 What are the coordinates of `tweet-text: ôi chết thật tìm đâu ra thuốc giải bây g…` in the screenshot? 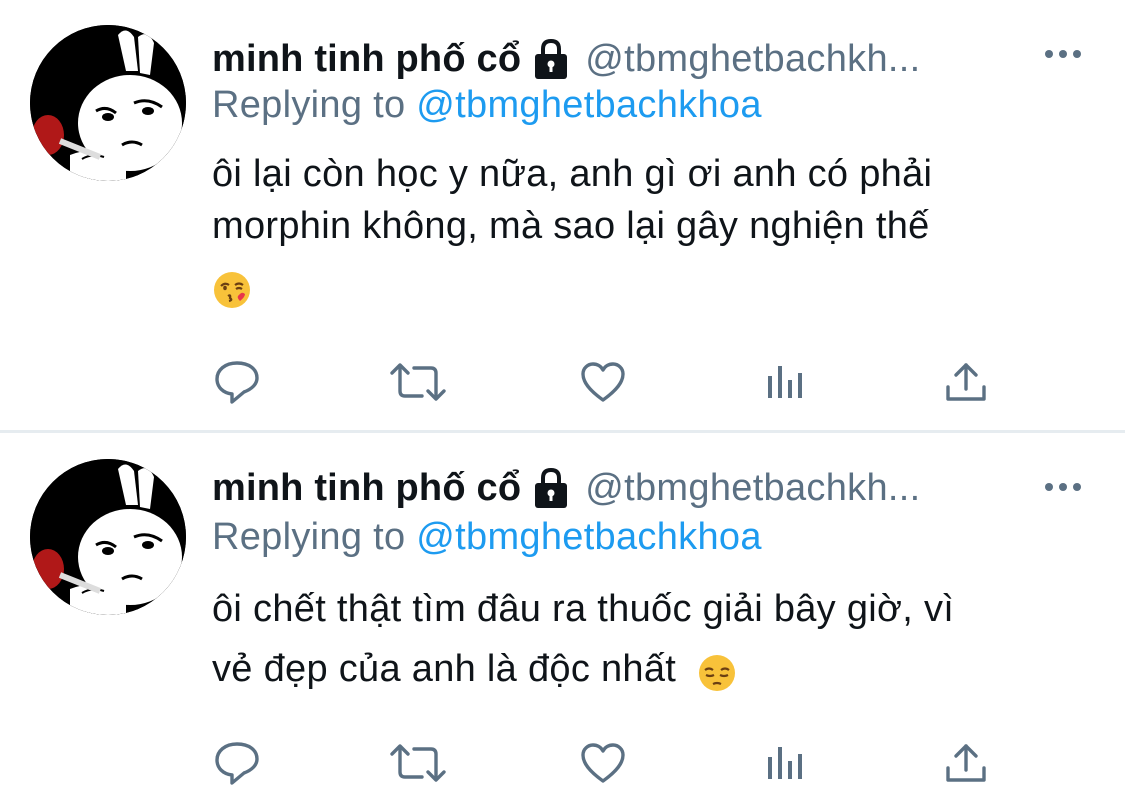 It's located at (652, 639).